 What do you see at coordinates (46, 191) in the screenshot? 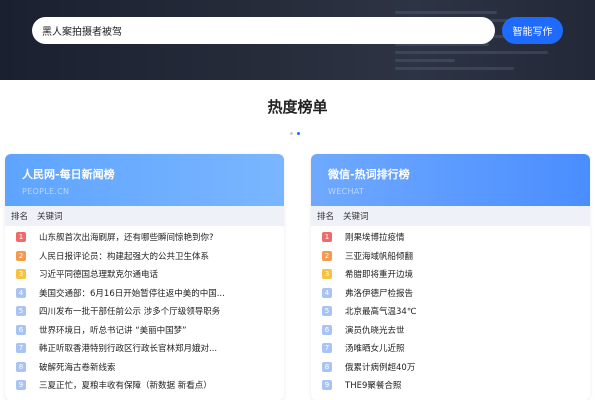
I see `board-subtitle: PEOPLE.CN` at bounding box center [46, 191].